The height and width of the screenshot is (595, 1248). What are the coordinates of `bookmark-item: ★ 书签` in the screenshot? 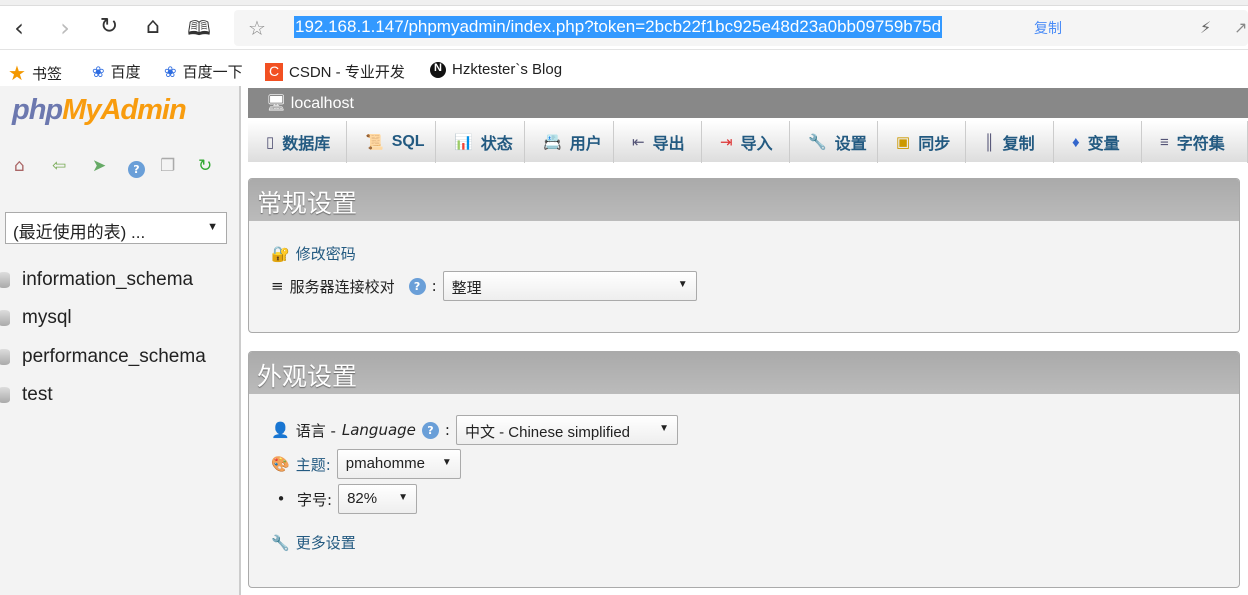 It's located at (35, 73).